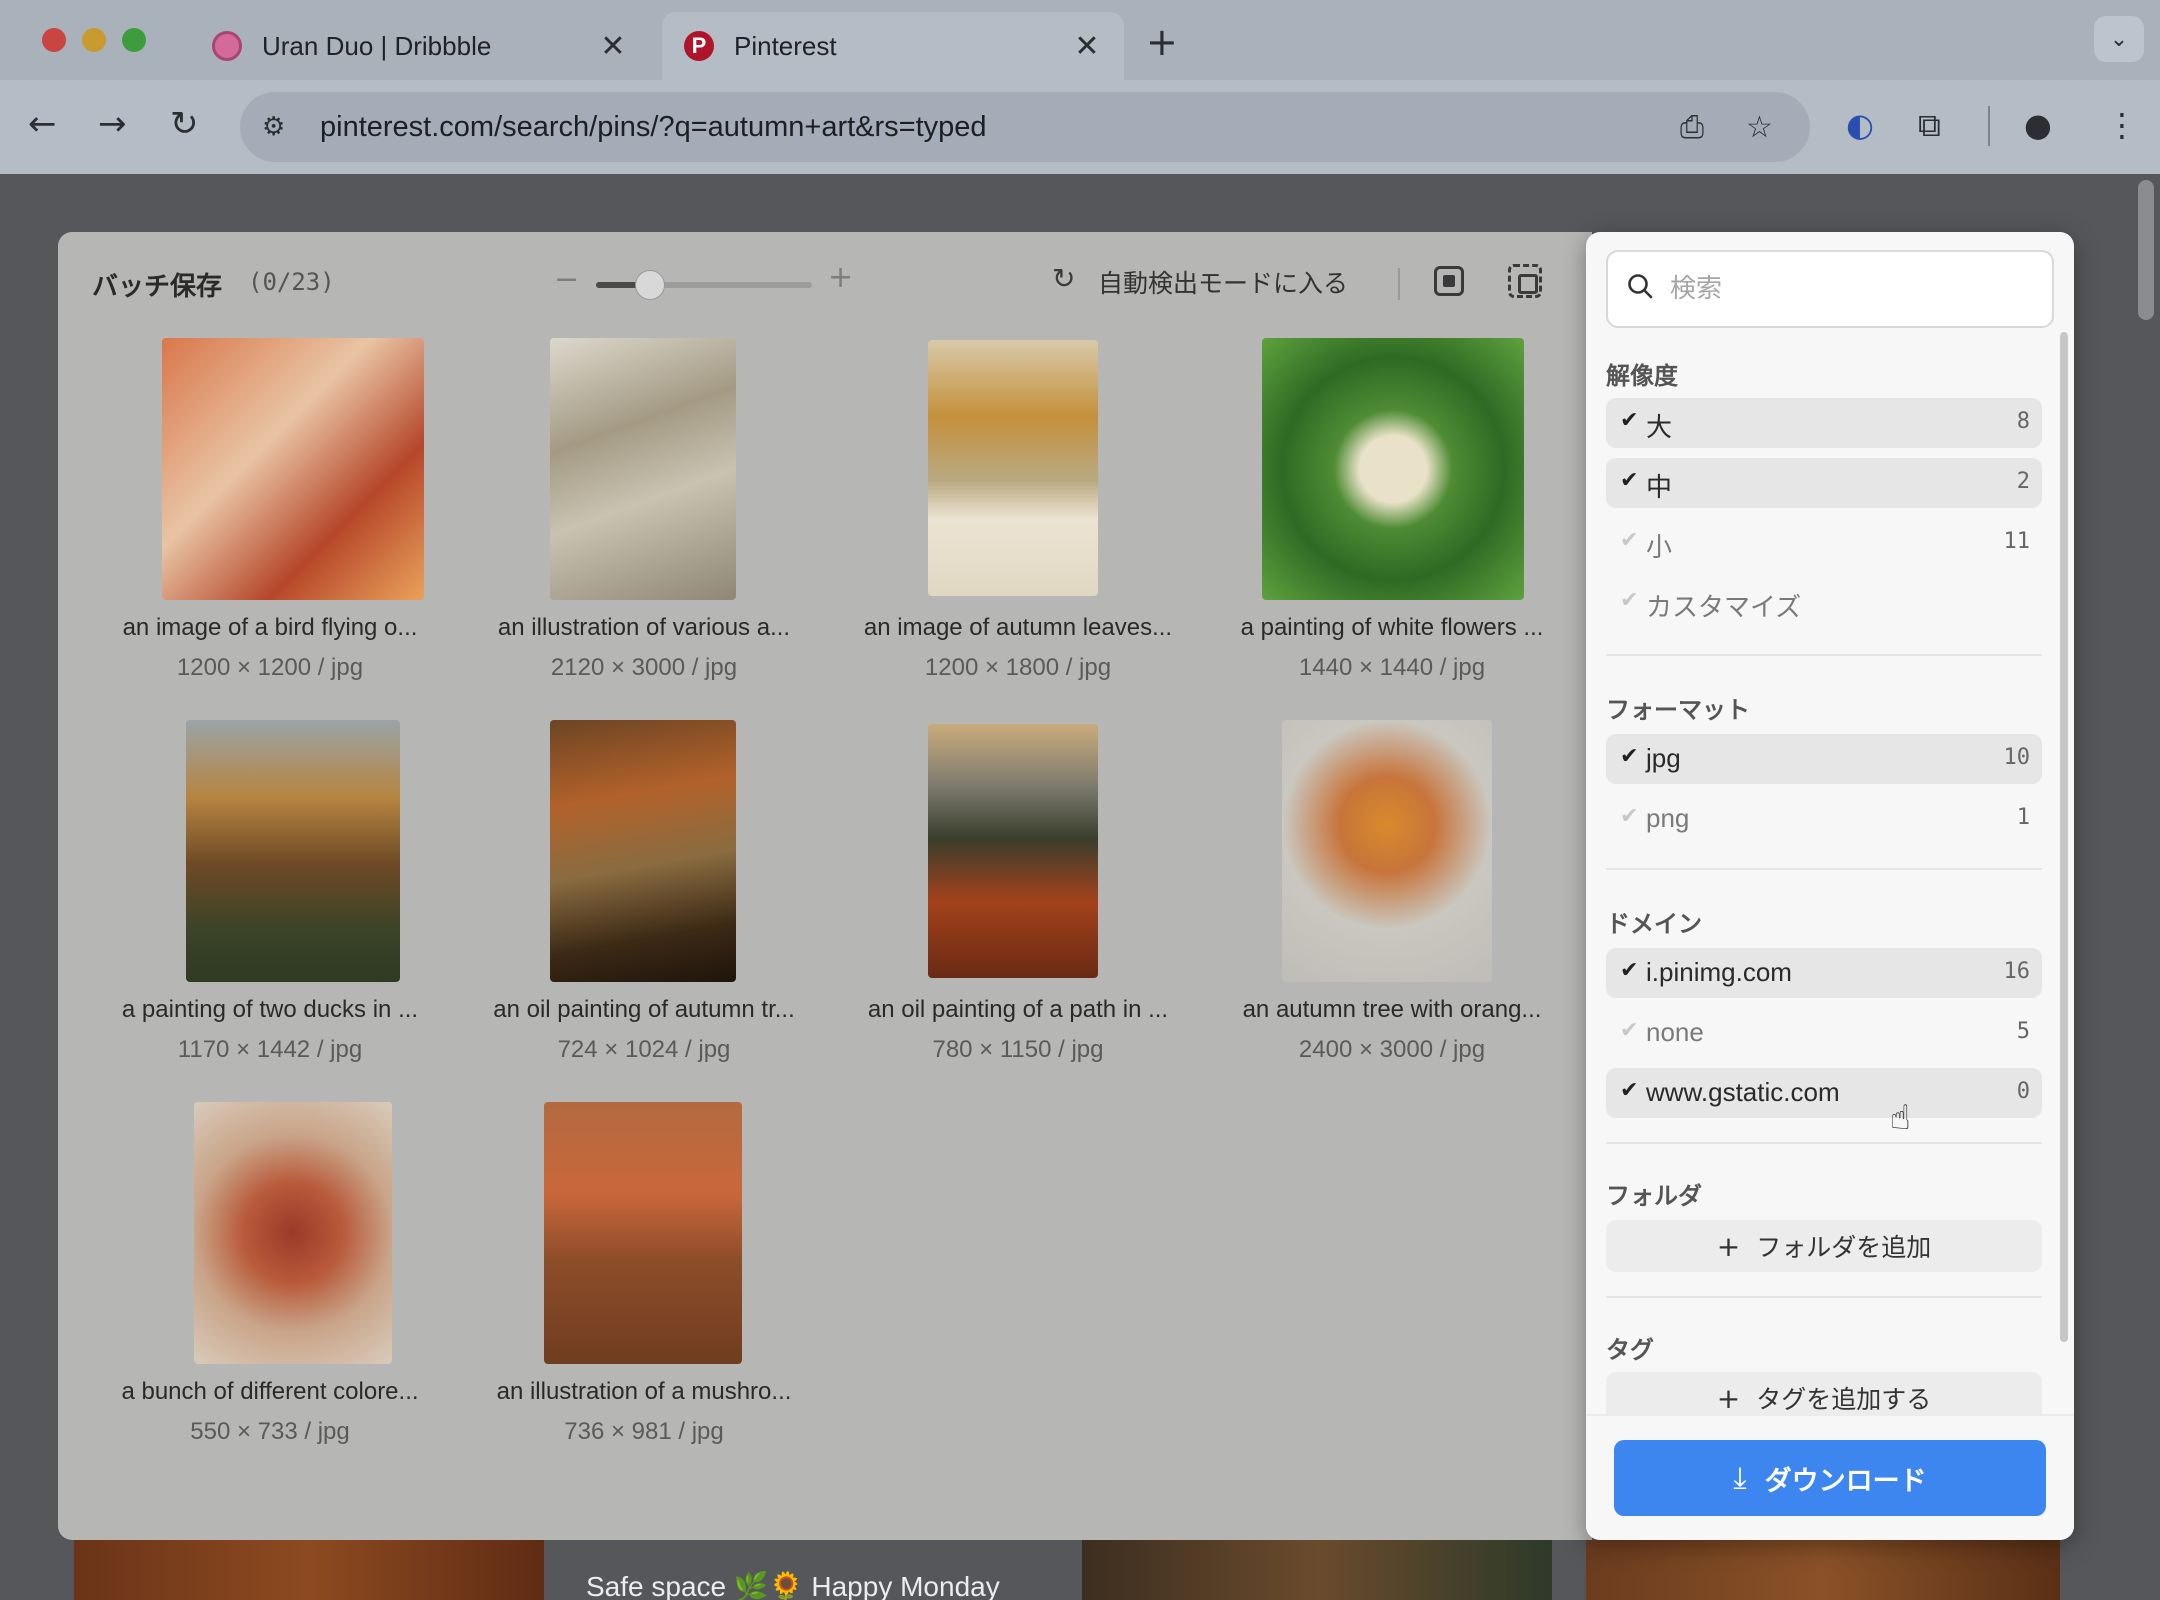 The width and height of the screenshot is (2160, 1600). Describe the element at coordinates (644, 1431) in the screenshot. I see `image-meta: 736 × 981 / jpg` at that location.